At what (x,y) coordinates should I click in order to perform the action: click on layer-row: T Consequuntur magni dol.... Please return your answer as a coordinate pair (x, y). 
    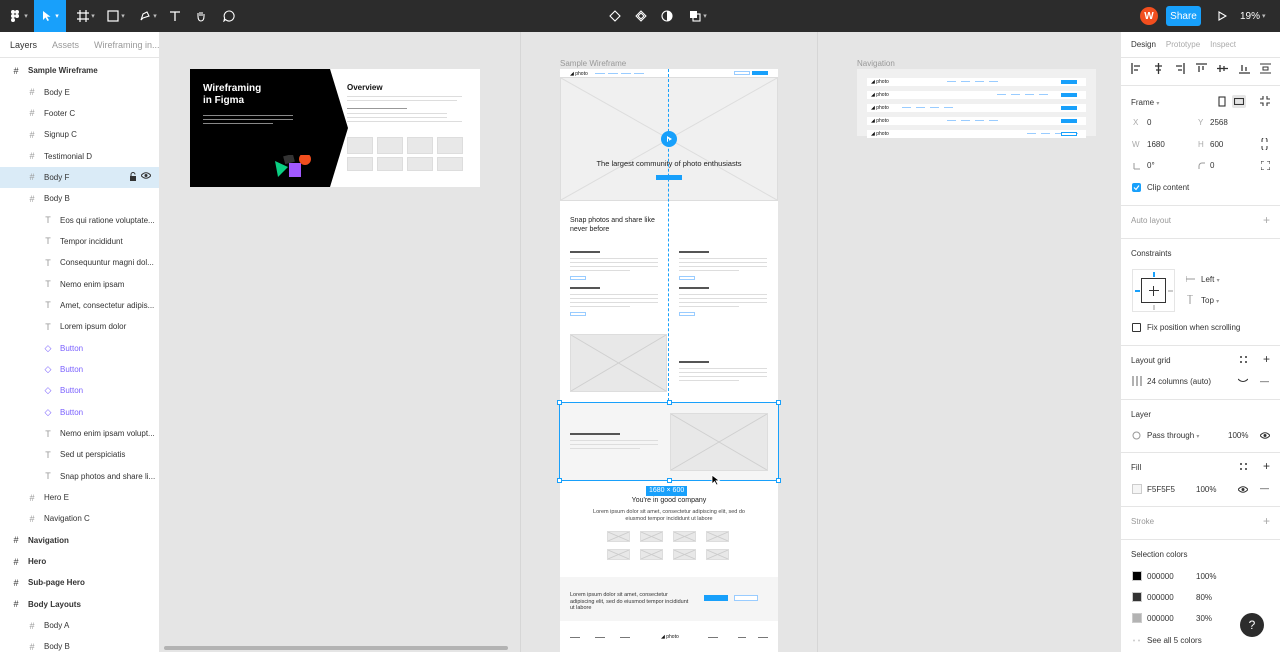
    Looking at the image, I should click on (79, 262).